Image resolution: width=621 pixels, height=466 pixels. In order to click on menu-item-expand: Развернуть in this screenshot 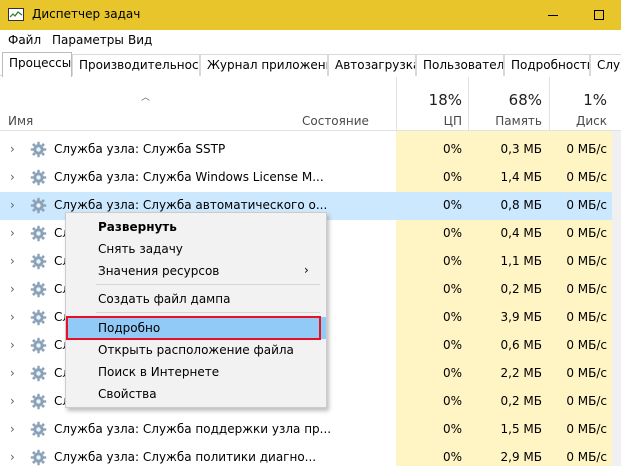, I will do `click(196, 227)`.